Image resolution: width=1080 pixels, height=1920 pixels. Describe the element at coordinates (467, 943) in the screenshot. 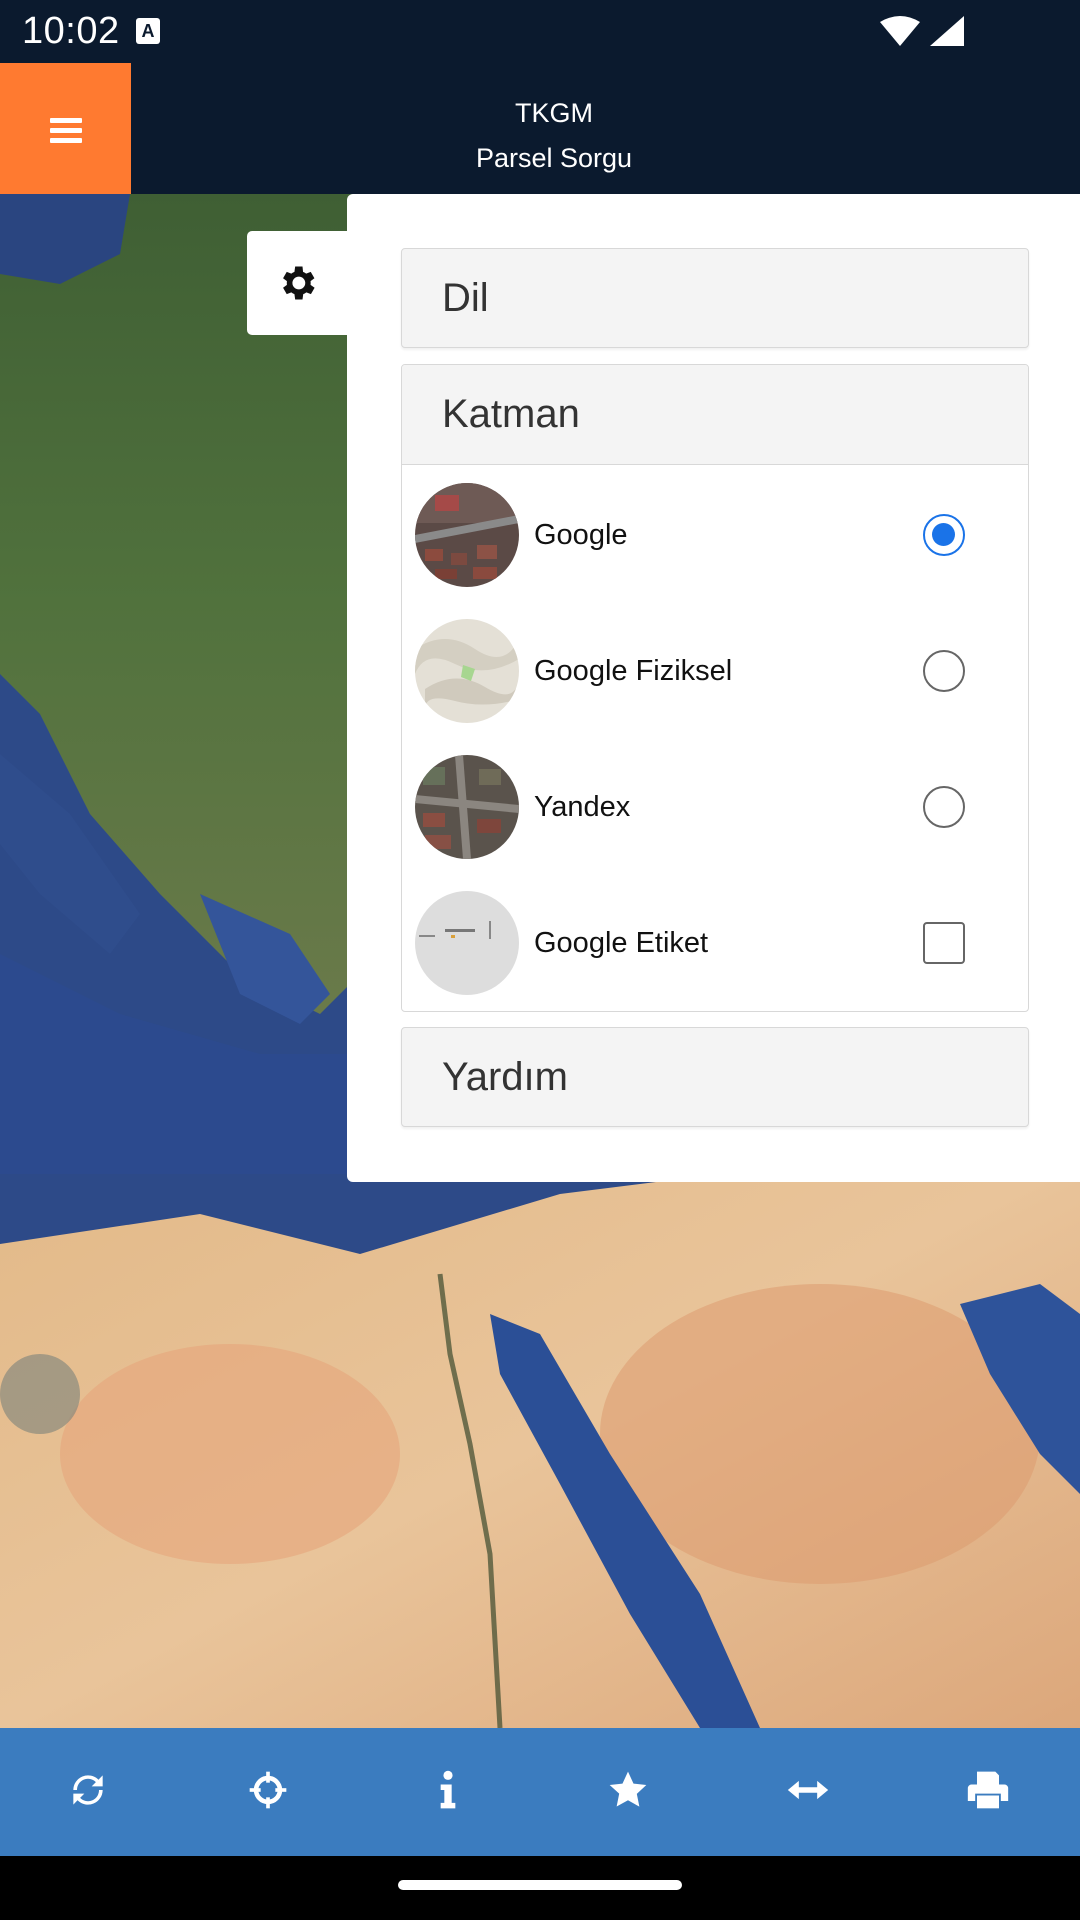

I see `layer-thumbnail-google-etiket` at that location.